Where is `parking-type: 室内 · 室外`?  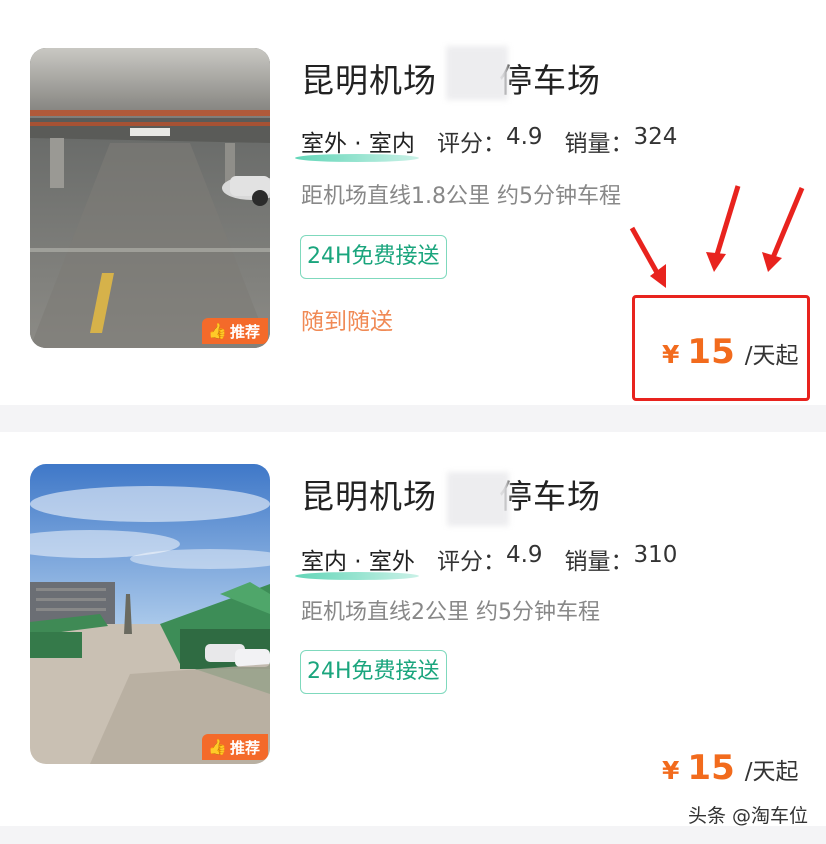 parking-type: 室内 · 室外 is located at coordinates (357, 561).